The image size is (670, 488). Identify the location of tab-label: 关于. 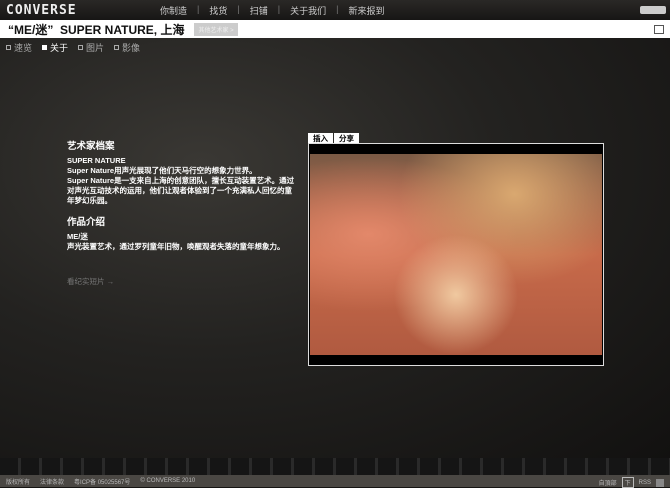
(59, 48).